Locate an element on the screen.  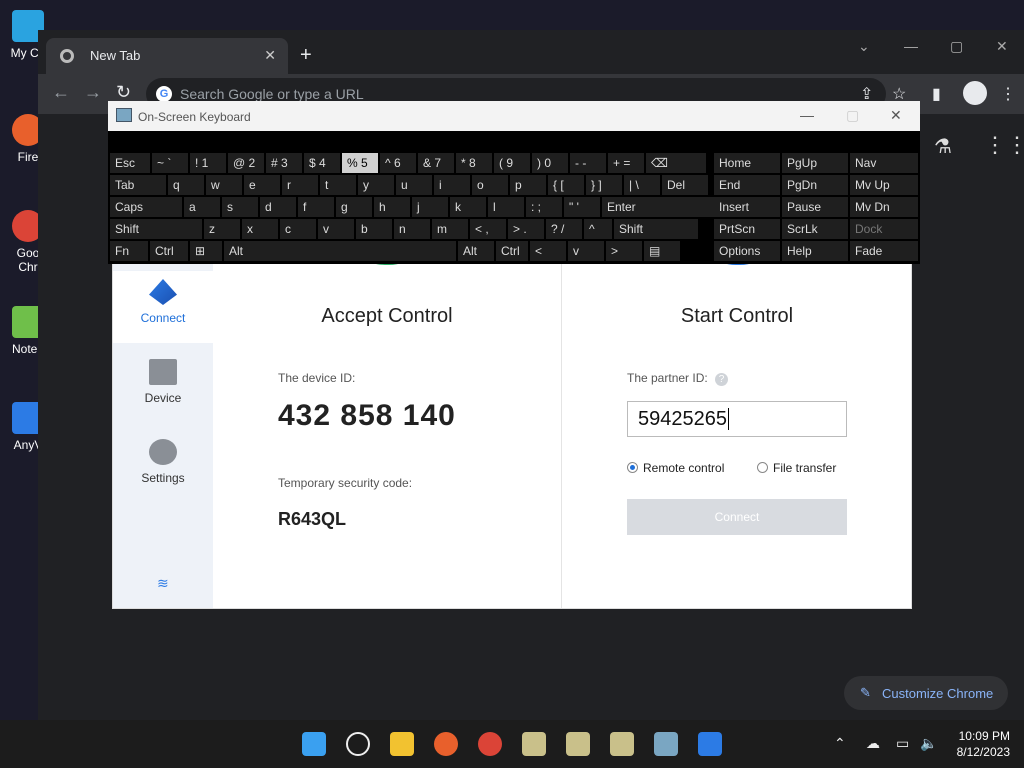
radio-remote-control: Remote control is located at coordinates (675, 468).